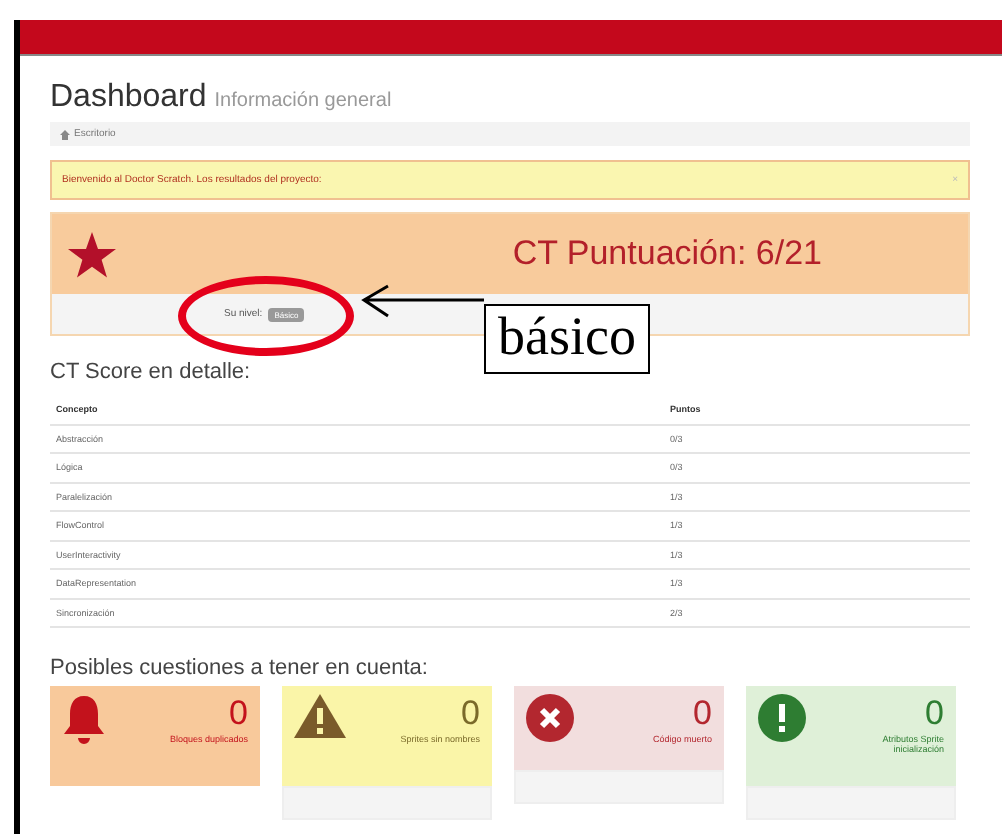 This screenshot has width=1002, height=834. I want to click on detail-heading: CT Score en detalle:, so click(151, 372).